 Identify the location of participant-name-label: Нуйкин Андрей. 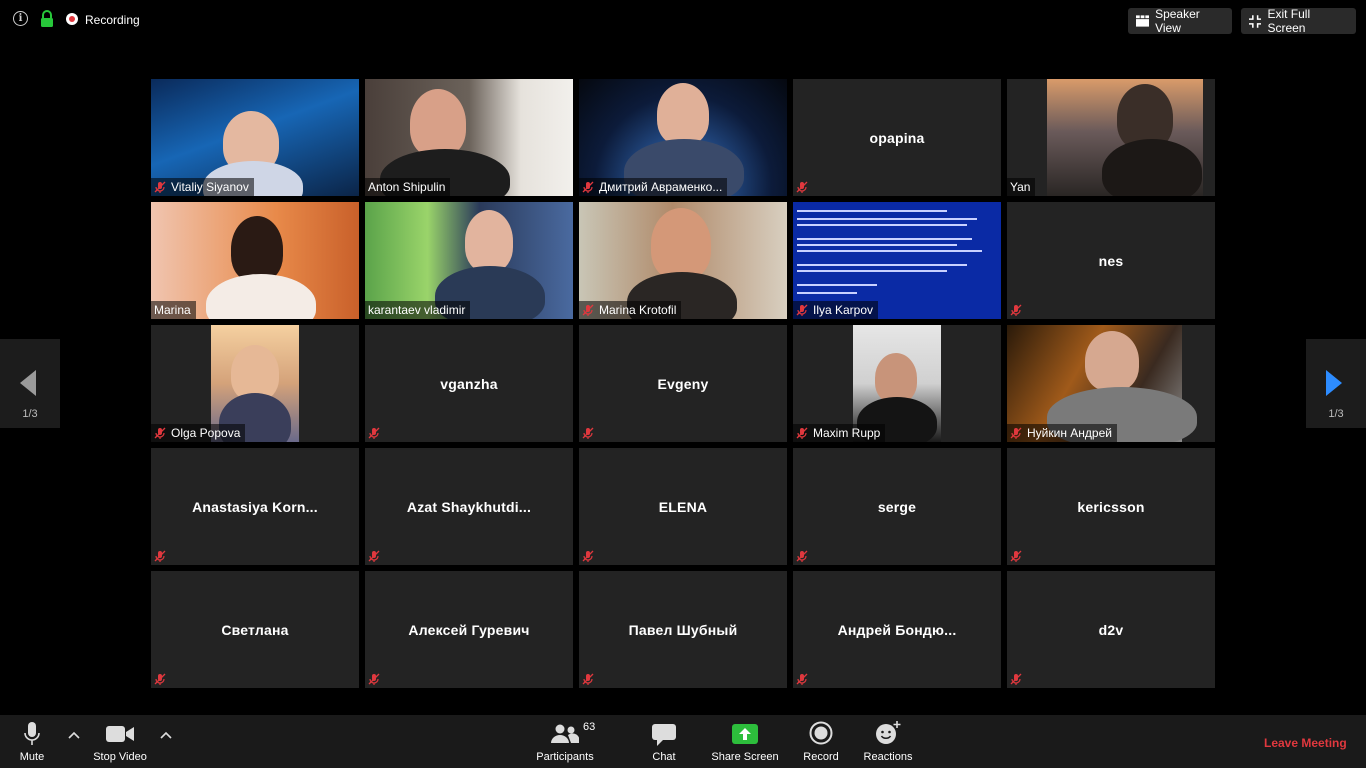
(1062, 433).